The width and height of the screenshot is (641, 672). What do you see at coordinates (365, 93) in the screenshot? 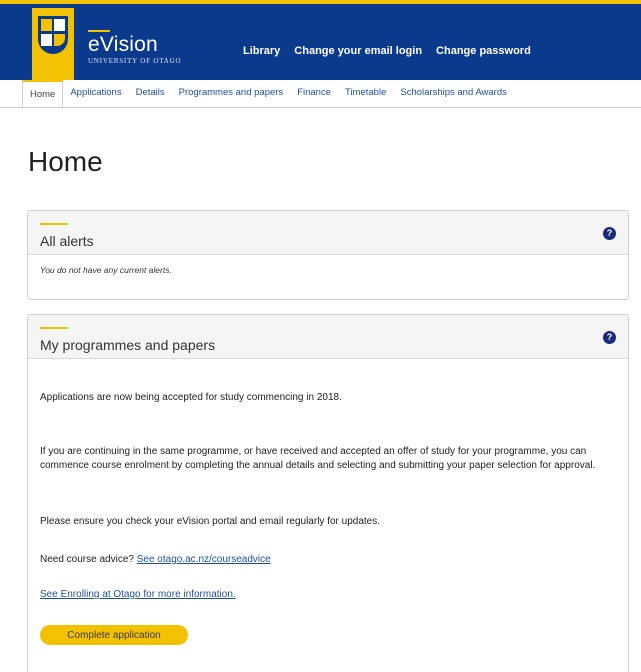
I see `tab-timetable: Timetable` at bounding box center [365, 93].